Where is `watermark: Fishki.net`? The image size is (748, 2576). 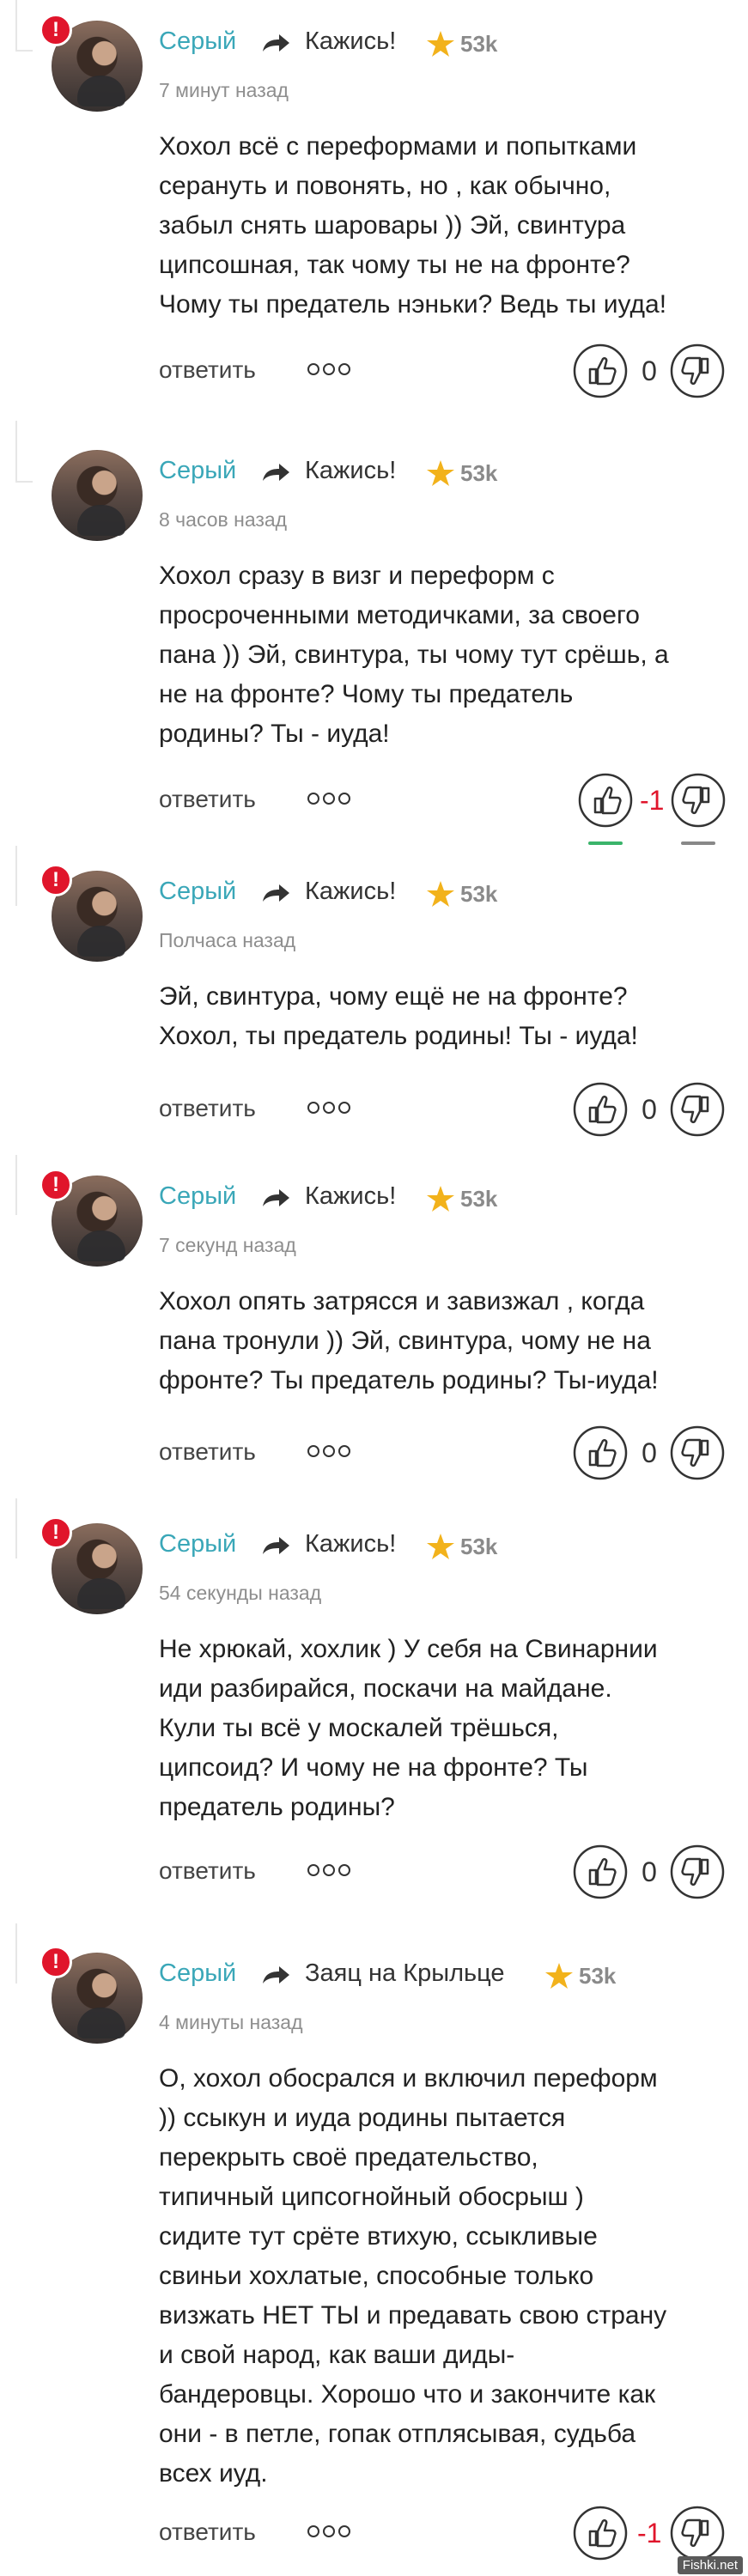
watermark: Fishki.net is located at coordinates (710, 2565).